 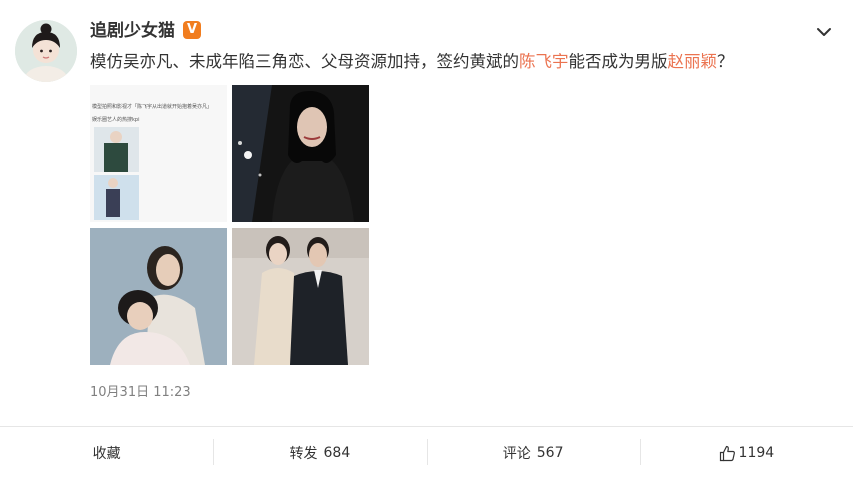 I want to click on thumbs-up-icon, so click(x=727, y=453).